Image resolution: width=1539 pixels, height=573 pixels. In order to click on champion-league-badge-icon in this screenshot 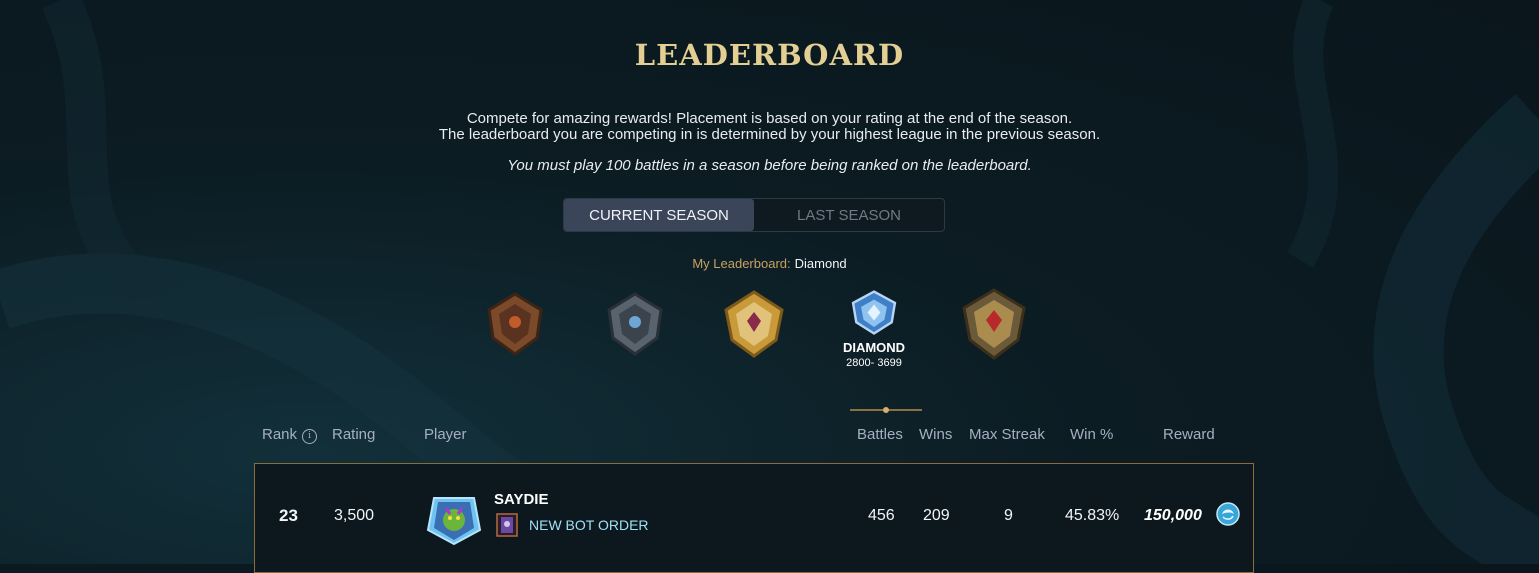, I will do `click(994, 330)`.